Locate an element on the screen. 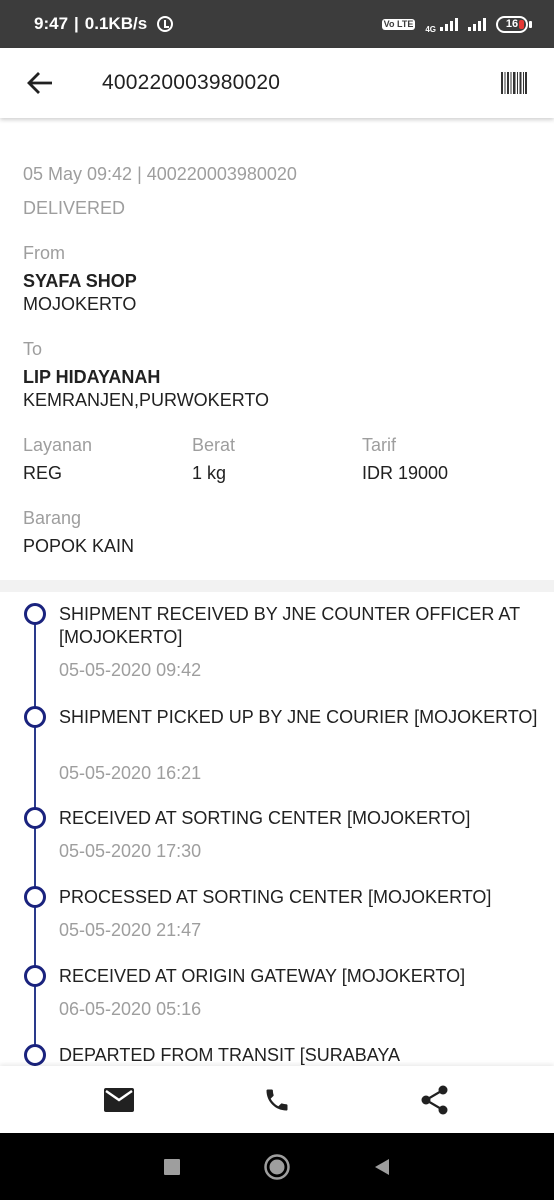 The height and width of the screenshot is (1200, 554). service-value: REG is located at coordinates (43, 473).